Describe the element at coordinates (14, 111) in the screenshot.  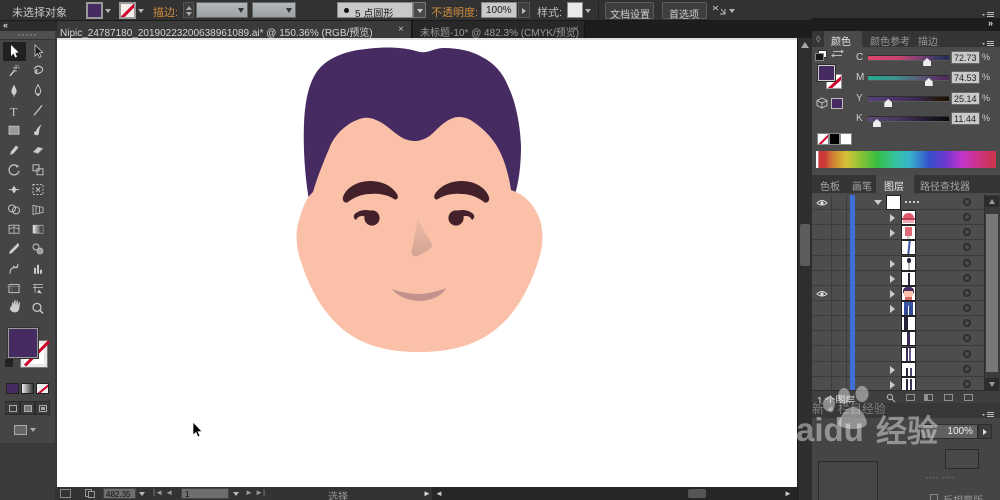
I see `svg-text: T` at that location.